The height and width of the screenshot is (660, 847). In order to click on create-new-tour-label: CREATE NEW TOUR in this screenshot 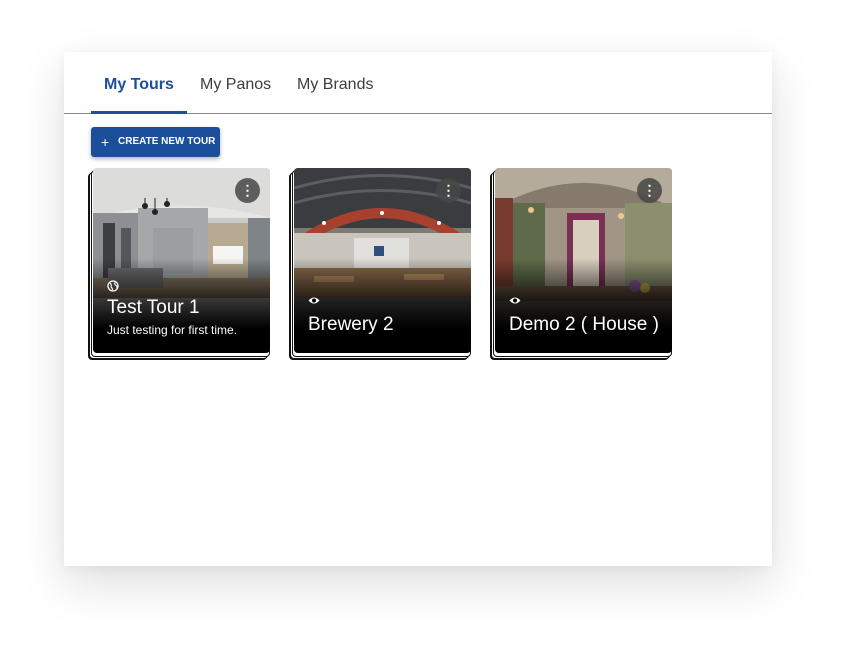, I will do `click(167, 141)`.